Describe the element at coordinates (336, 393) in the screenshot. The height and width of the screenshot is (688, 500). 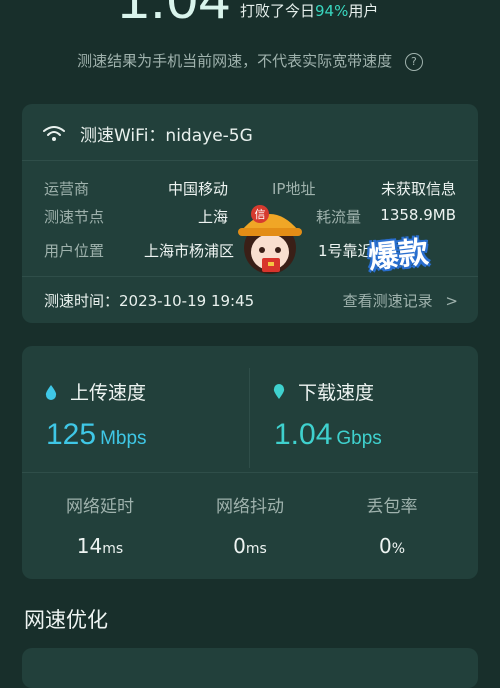
I see `download-title: 下载速度` at that location.